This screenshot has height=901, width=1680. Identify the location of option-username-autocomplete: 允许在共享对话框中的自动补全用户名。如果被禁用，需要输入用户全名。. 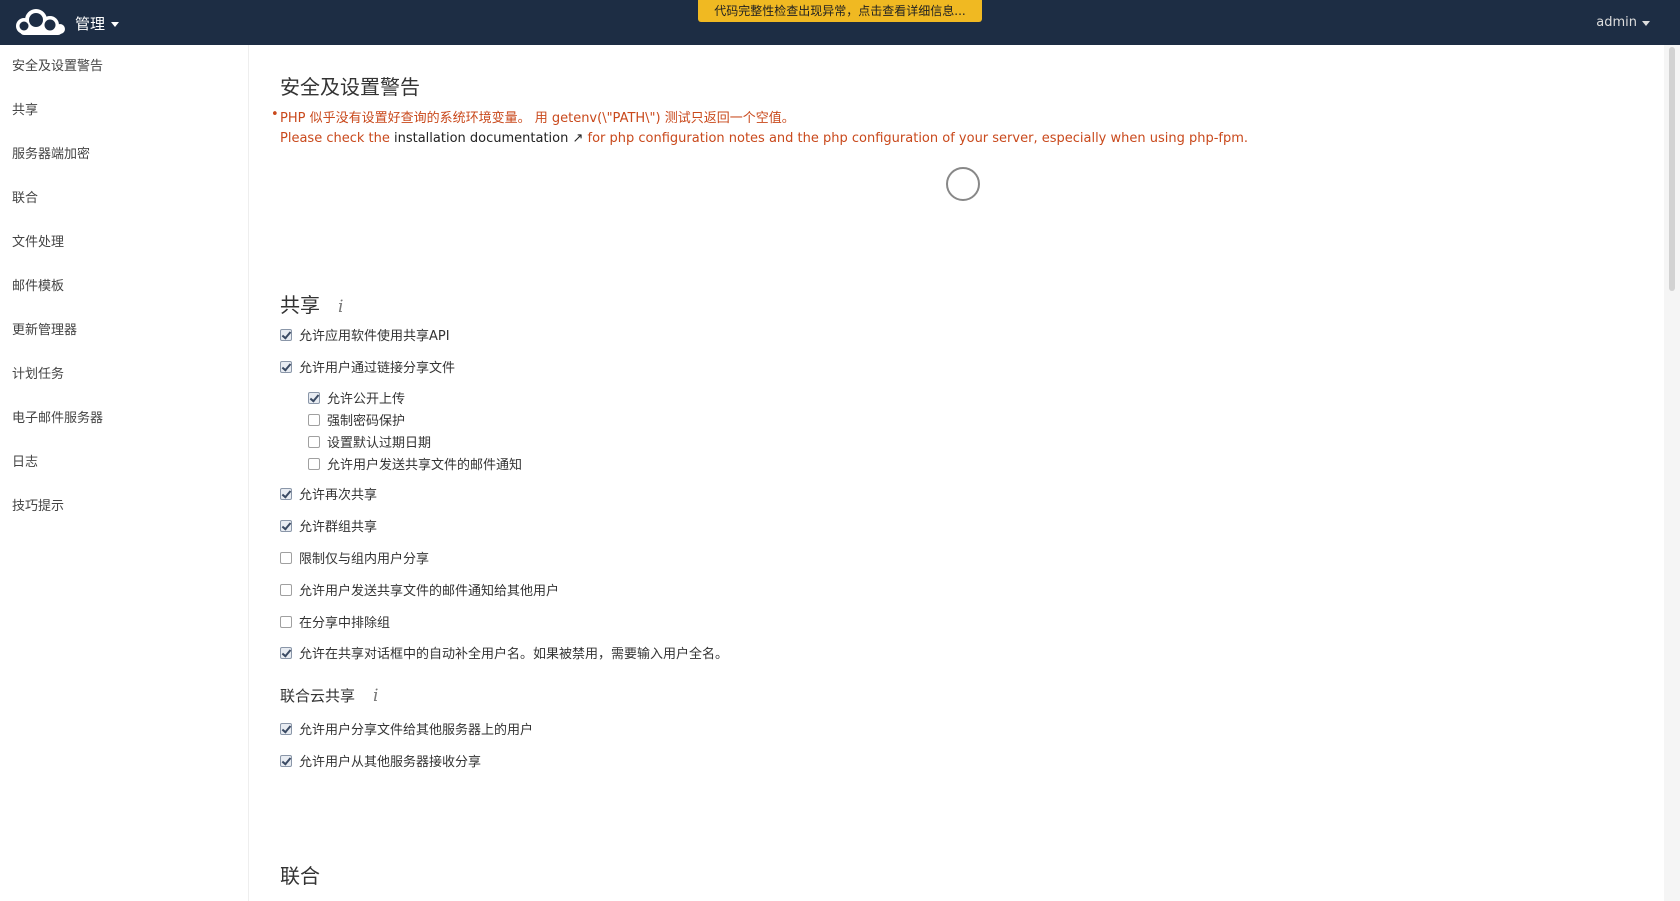
(504, 652).